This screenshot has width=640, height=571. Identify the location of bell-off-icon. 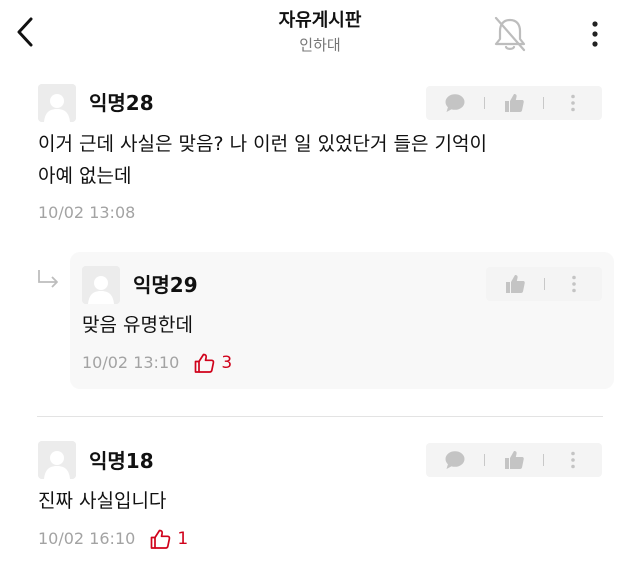
(510, 34).